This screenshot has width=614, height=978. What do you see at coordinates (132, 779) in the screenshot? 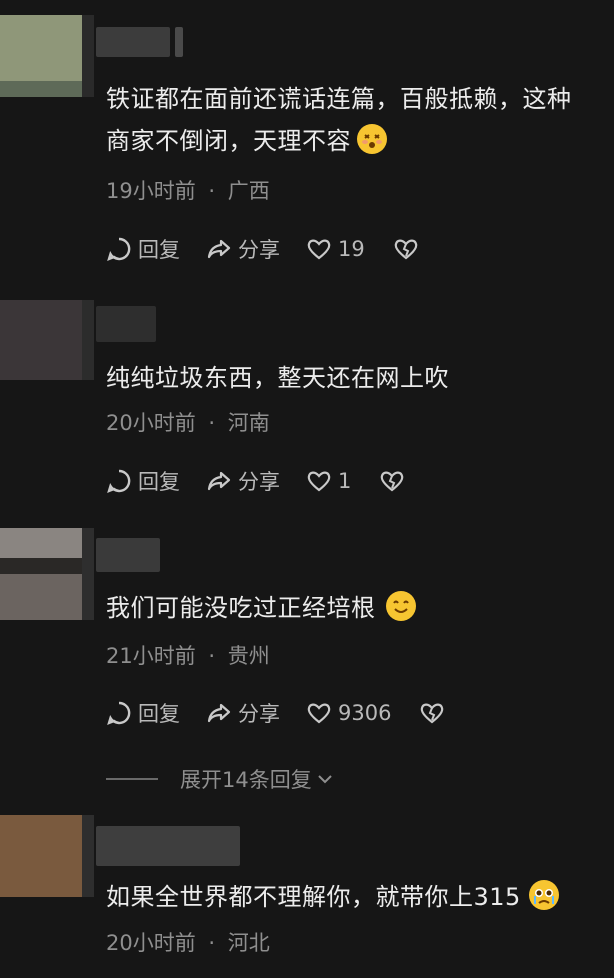
I see `expand-divider` at bounding box center [132, 779].